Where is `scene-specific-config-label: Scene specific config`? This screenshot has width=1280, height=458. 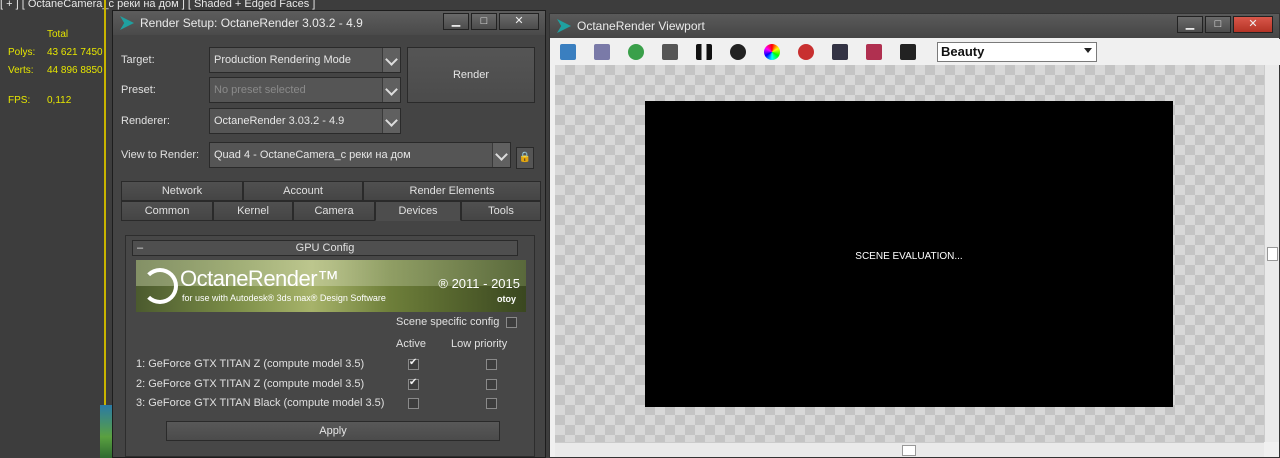 scene-specific-config-label: Scene specific config is located at coordinates (448, 322).